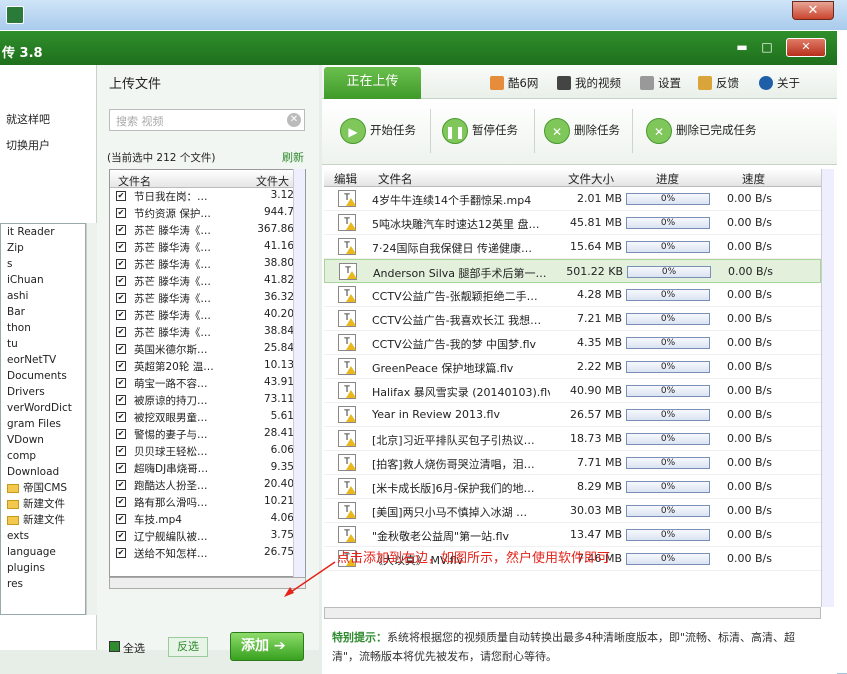 Image resolution: width=847 pixels, height=674 pixels. Describe the element at coordinates (207, 298) in the screenshot. I see `list-item: ✔ 苏芒 滕华涛《… 36.32` at that location.